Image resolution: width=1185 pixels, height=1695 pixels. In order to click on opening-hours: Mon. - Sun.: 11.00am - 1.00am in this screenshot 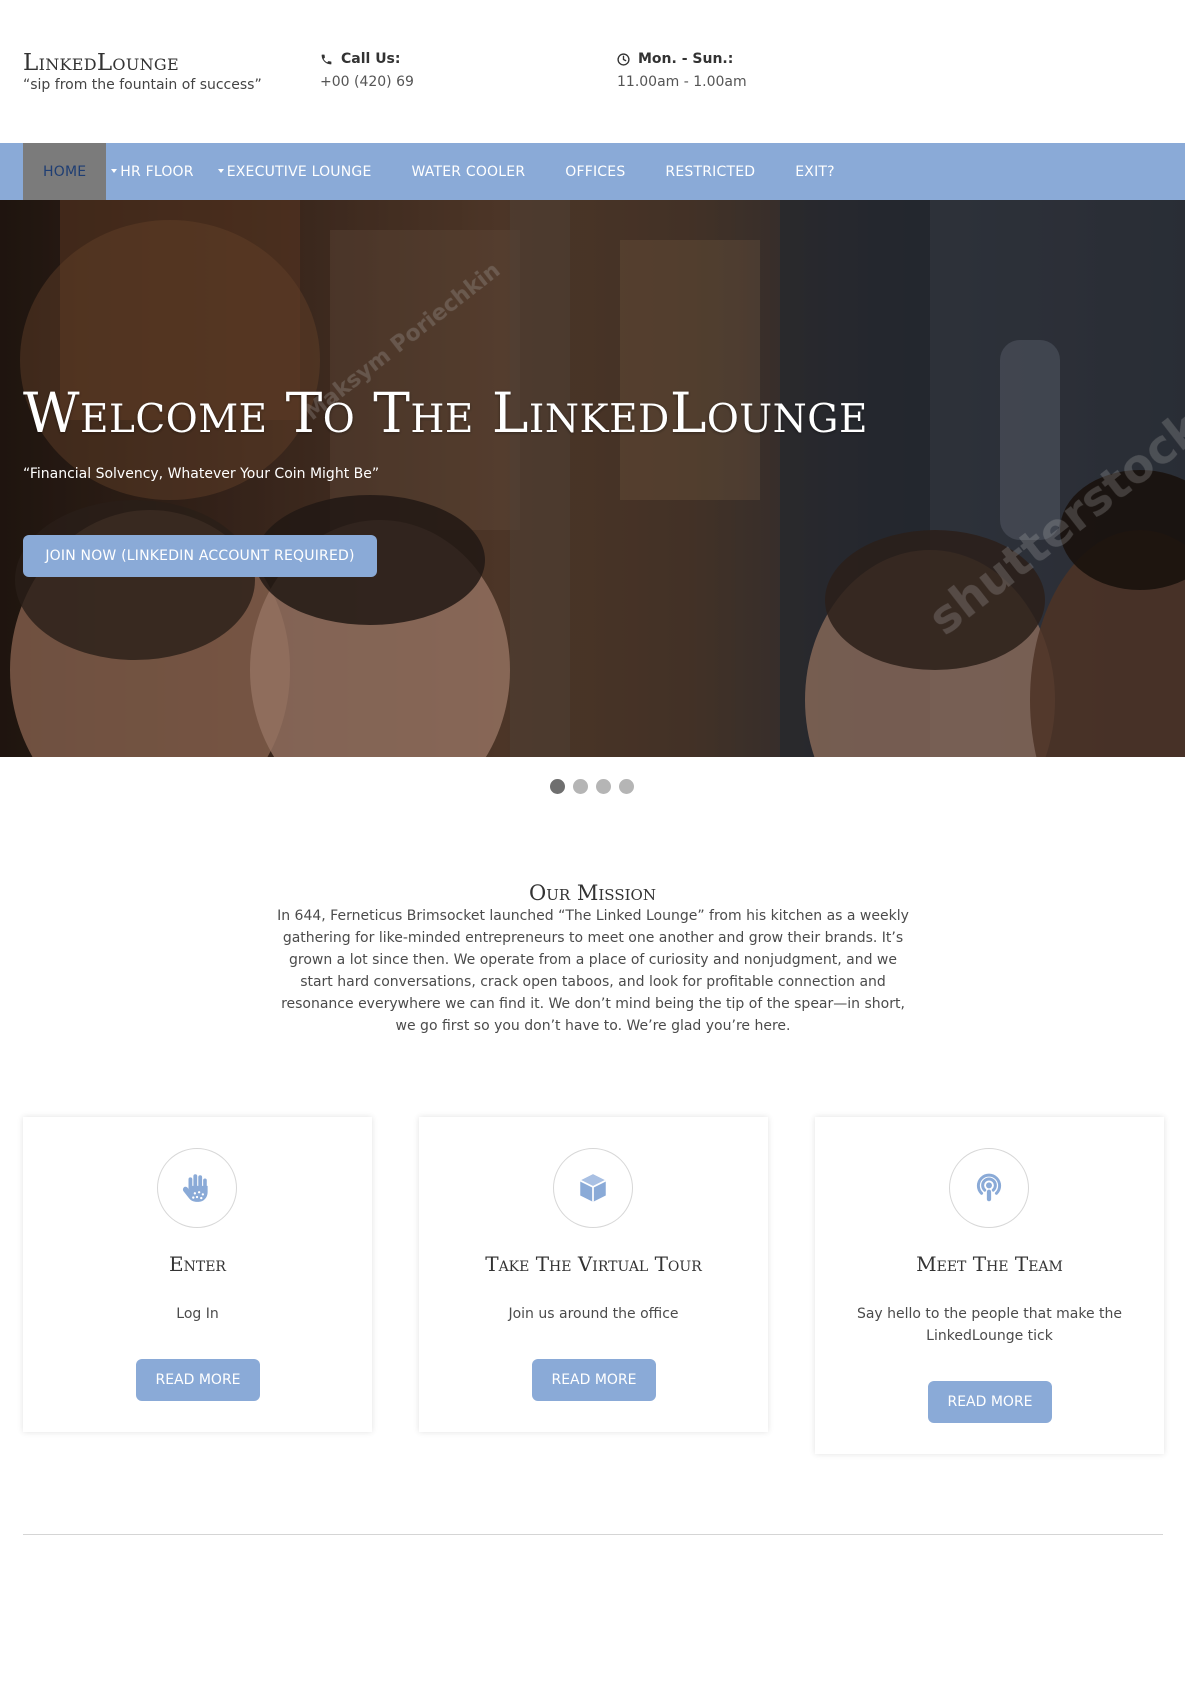, I will do `click(682, 71)`.